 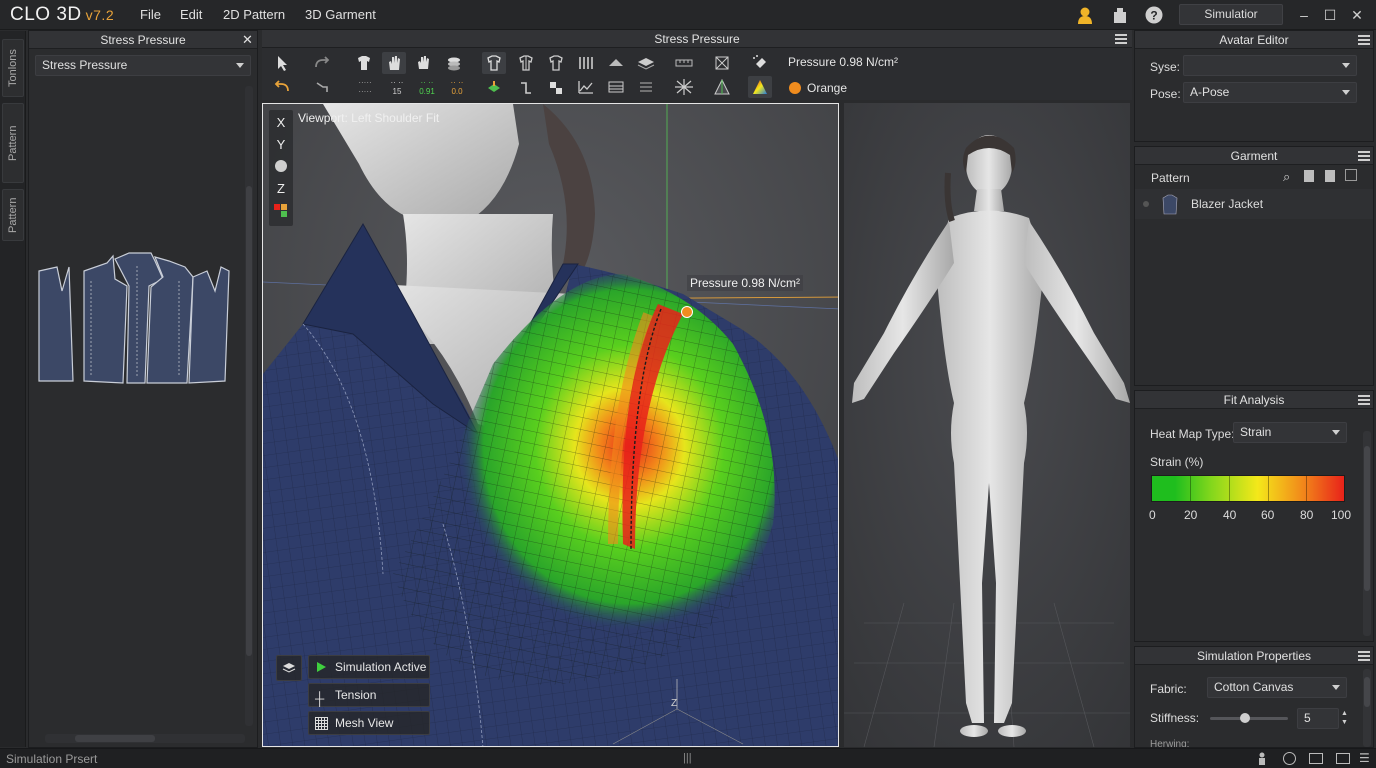 I want to click on layers-tool-icon, so click(x=454, y=63).